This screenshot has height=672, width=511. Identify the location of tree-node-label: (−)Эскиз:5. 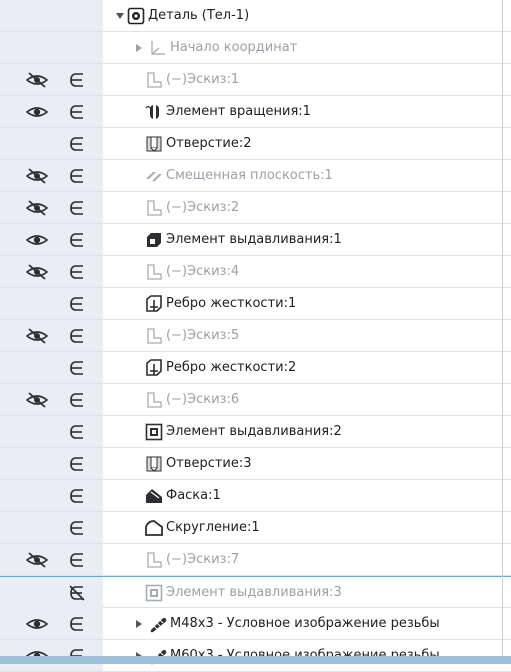
(203, 335).